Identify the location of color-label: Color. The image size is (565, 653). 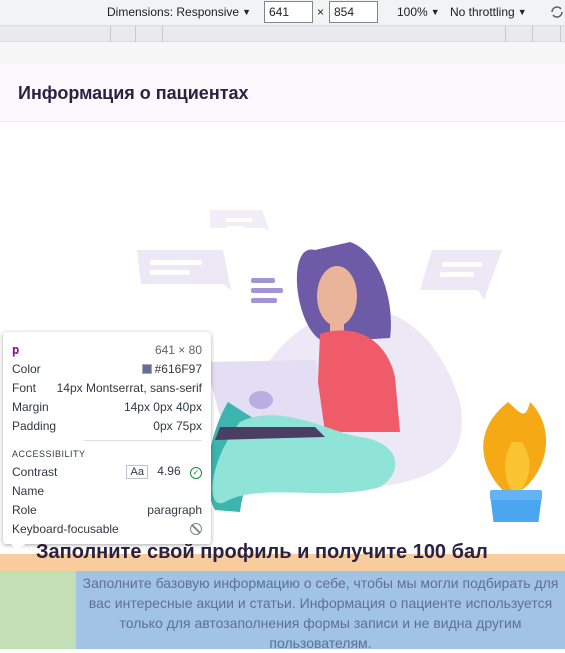
(26, 368).